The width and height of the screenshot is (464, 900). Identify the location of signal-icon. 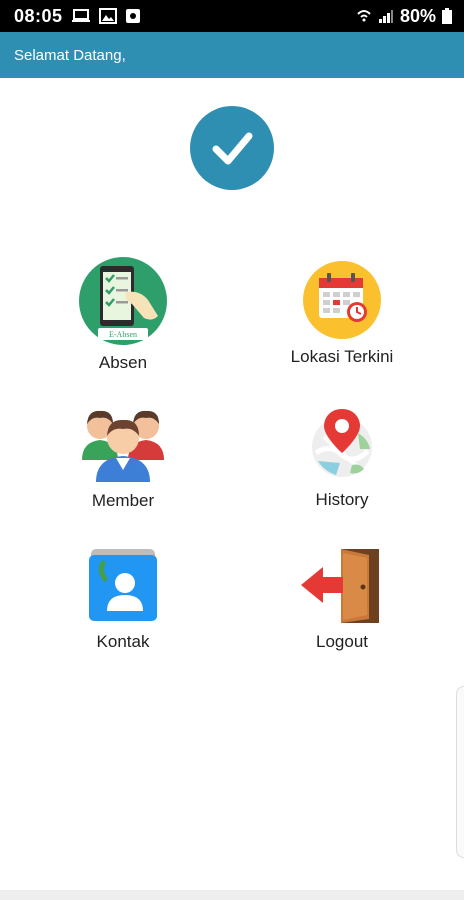
(386, 16).